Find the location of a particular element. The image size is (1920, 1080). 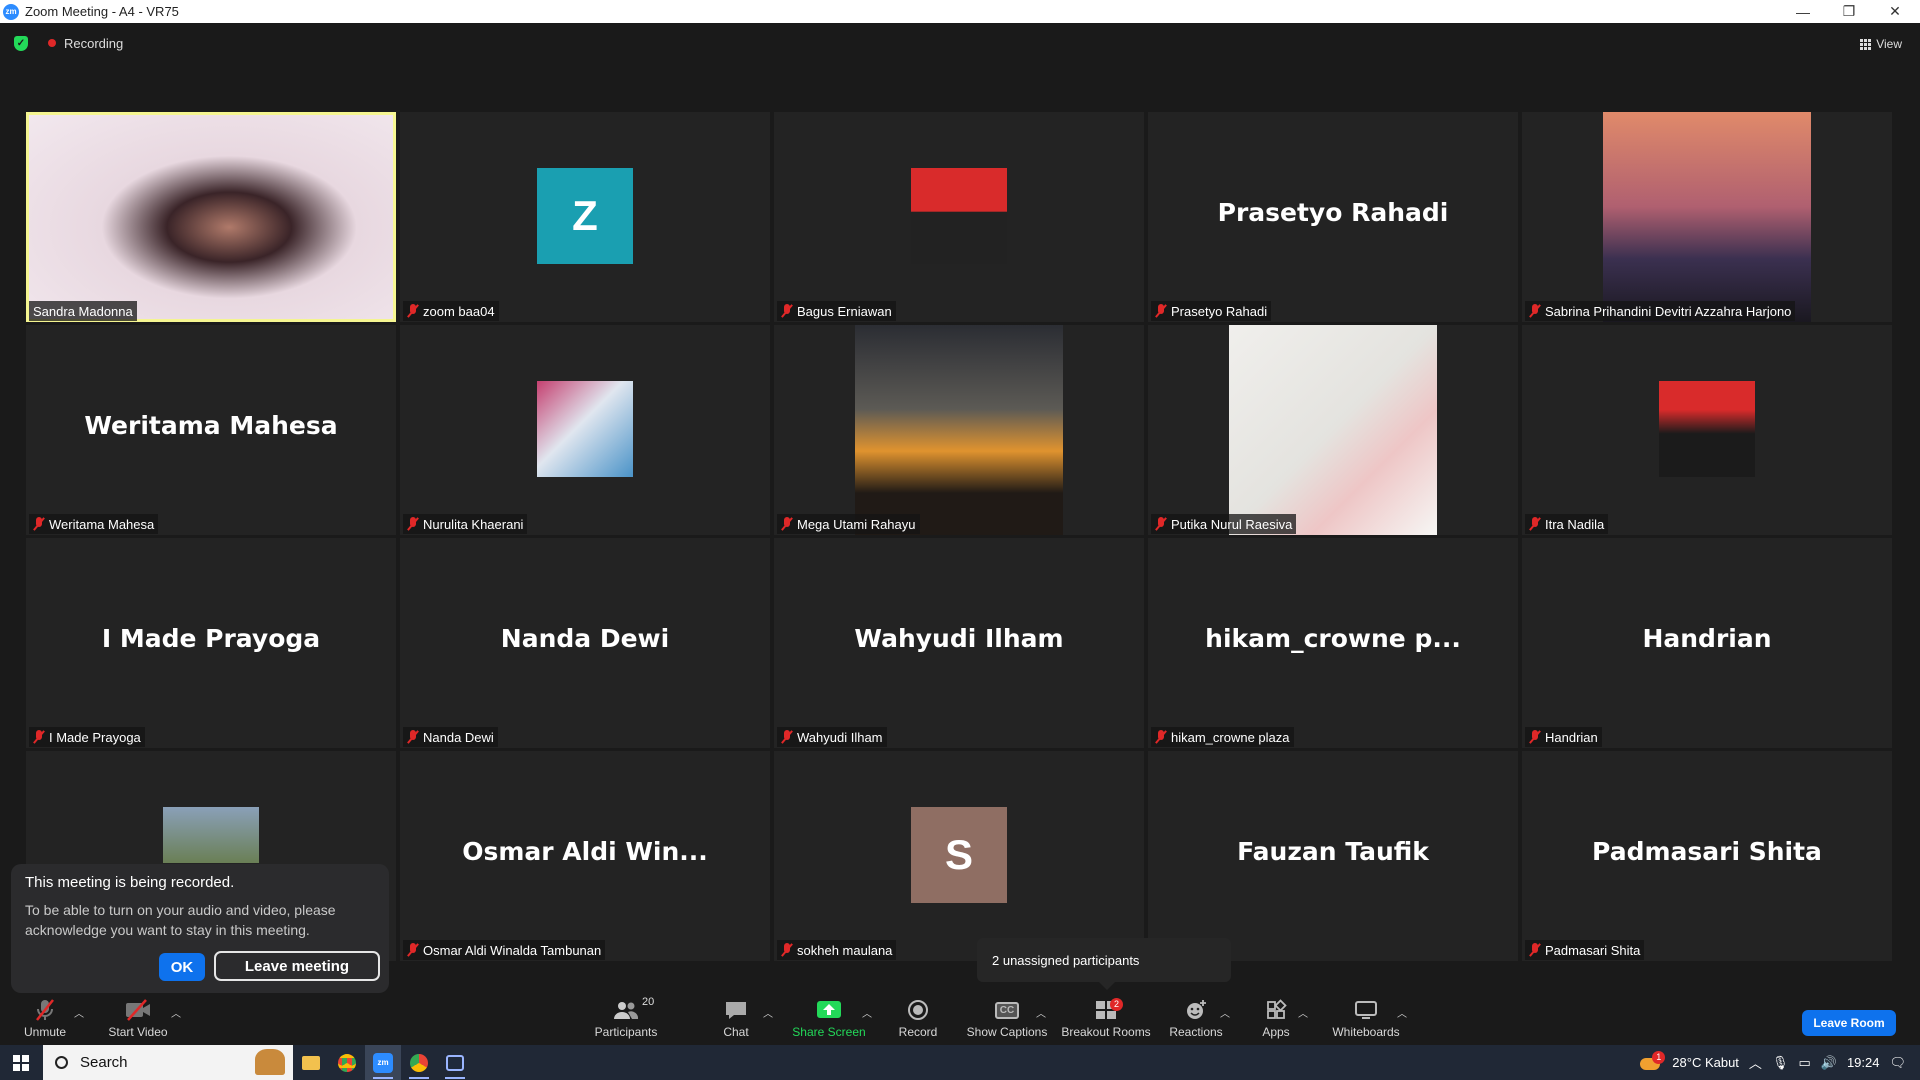

apps-button: Apps is located at coordinates (1276, 1019).